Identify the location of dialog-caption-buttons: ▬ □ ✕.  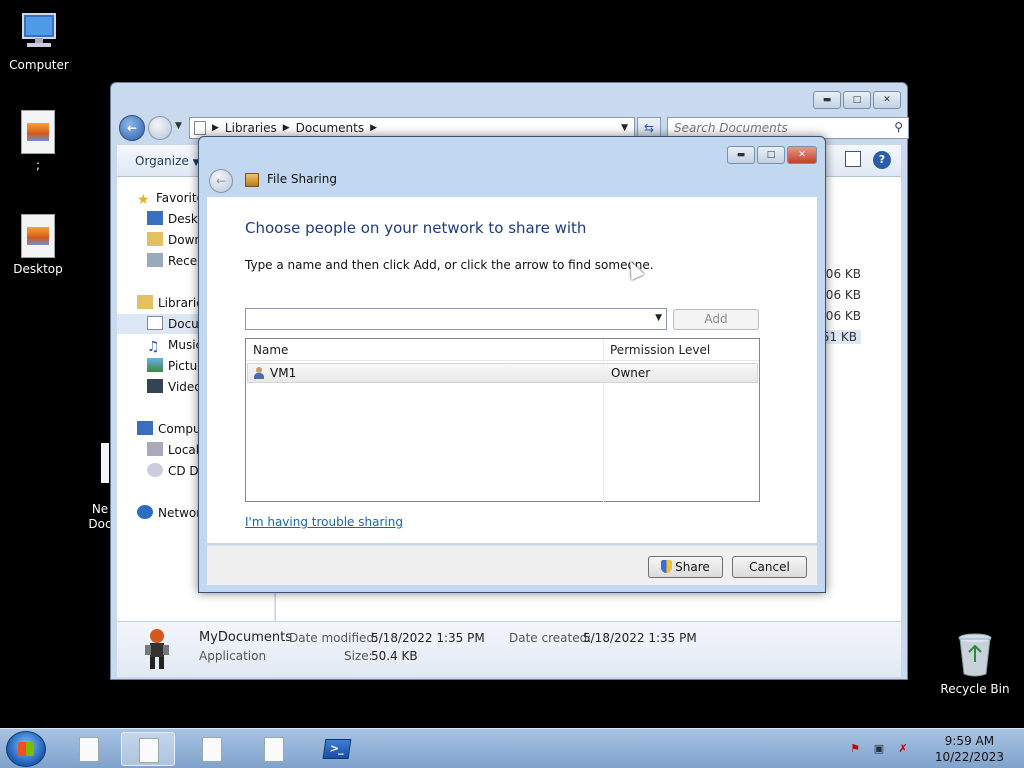
(772, 155).